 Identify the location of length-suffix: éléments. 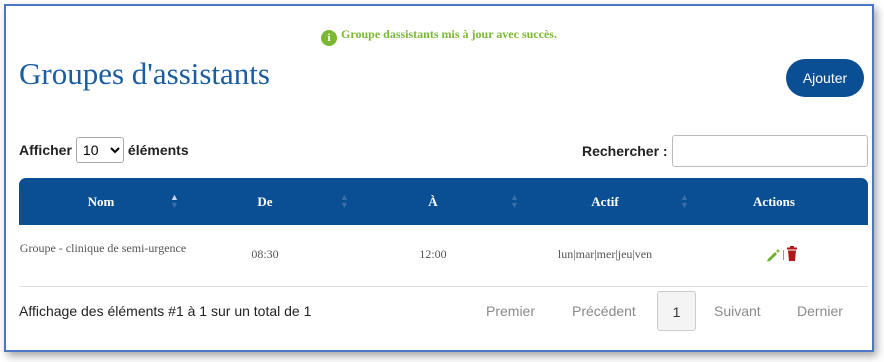
(158, 150).